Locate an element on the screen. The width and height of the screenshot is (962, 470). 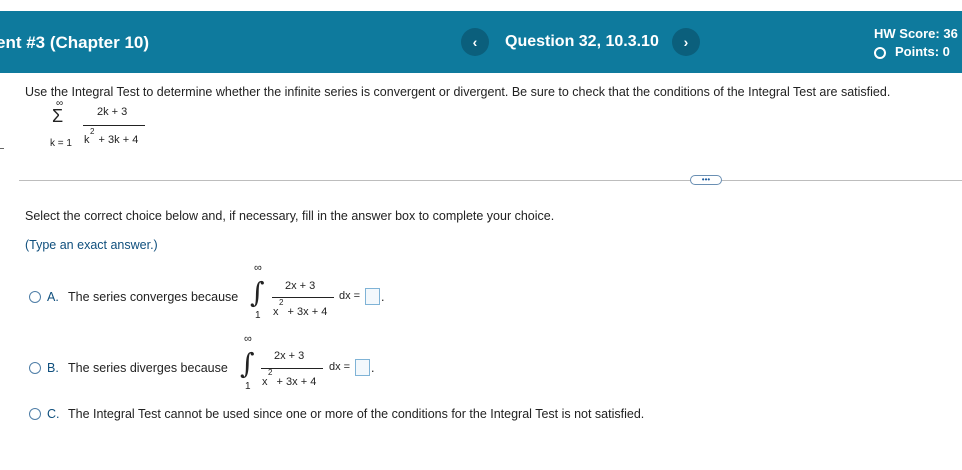
option-a-radio is located at coordinates (35, 297).